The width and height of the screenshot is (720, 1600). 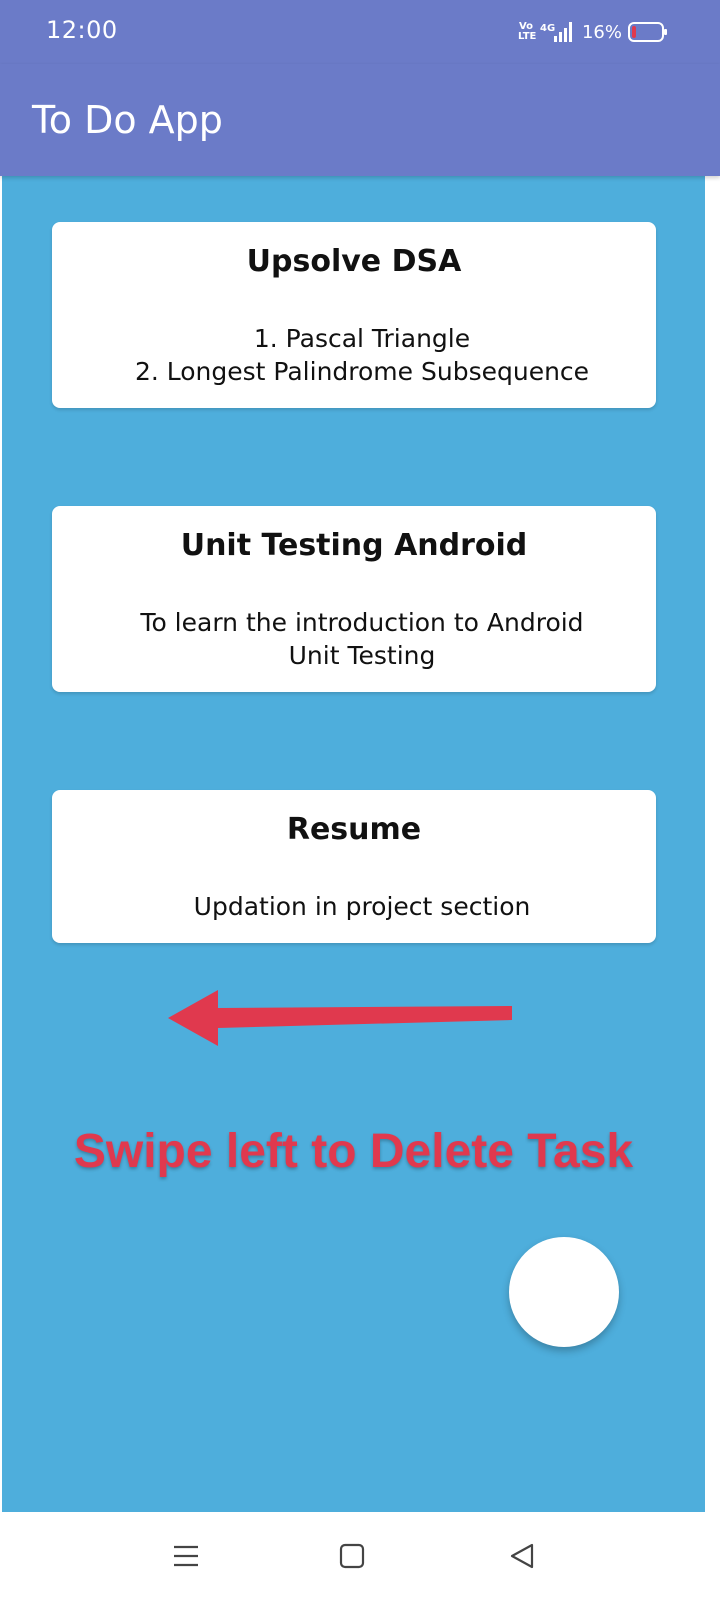 I want to click on home-square-icon, so click(x=352, y=1556).